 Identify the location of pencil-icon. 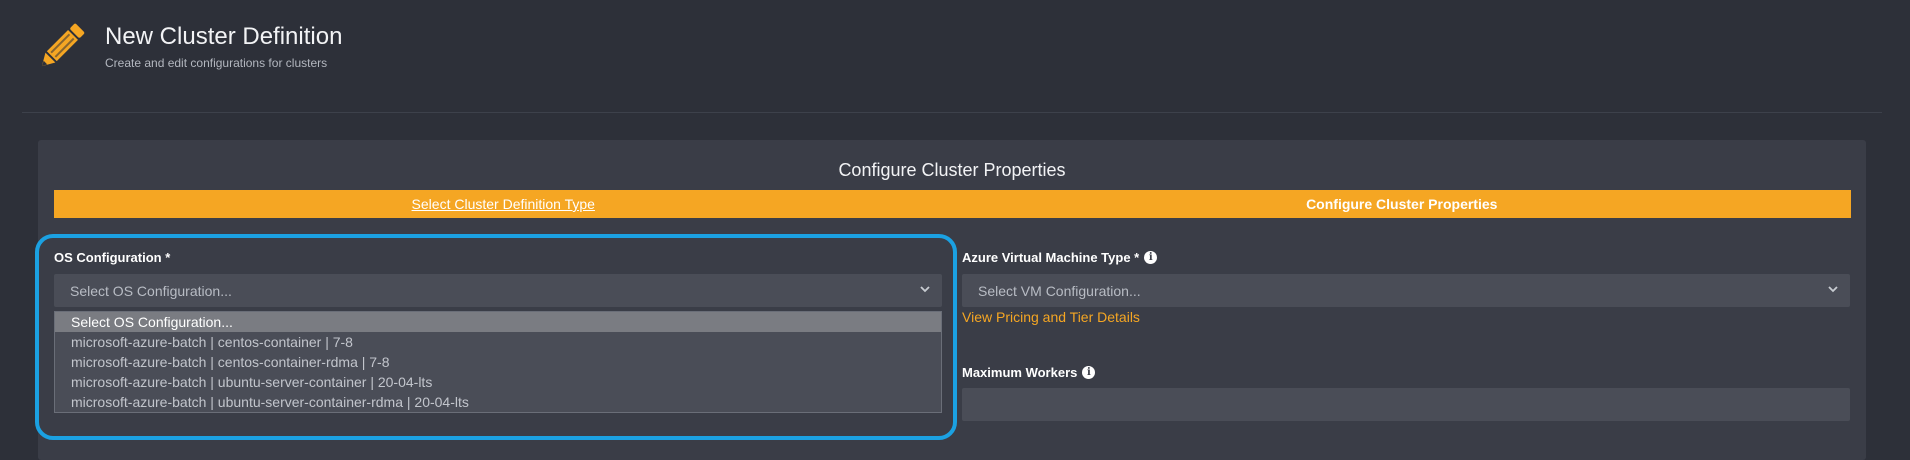
(63, 45).